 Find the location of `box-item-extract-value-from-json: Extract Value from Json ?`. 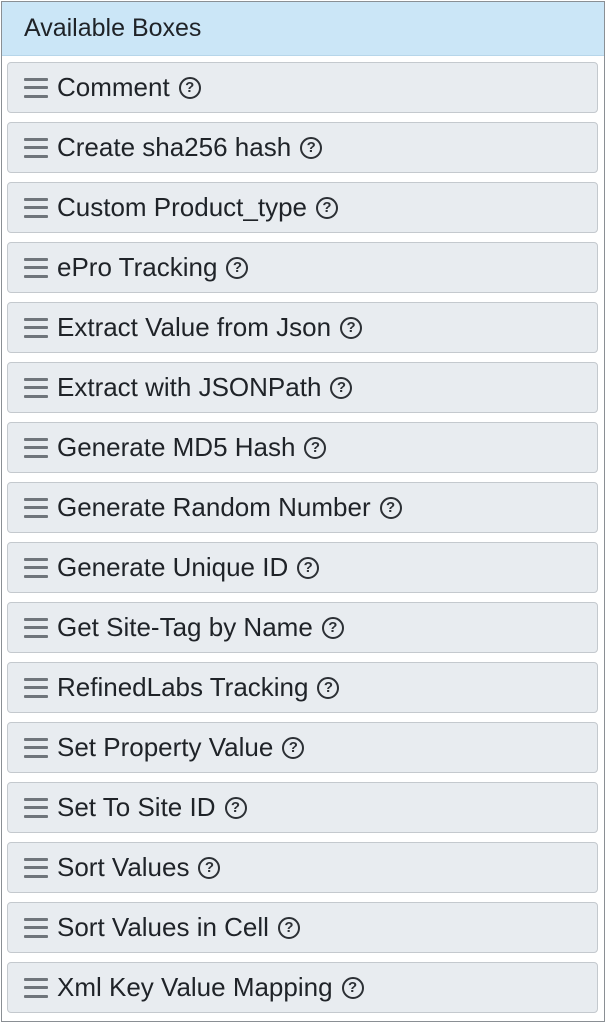

box-item-extract-value-from-json: Extract Value from Json ? is located at coordinates (302, 327).